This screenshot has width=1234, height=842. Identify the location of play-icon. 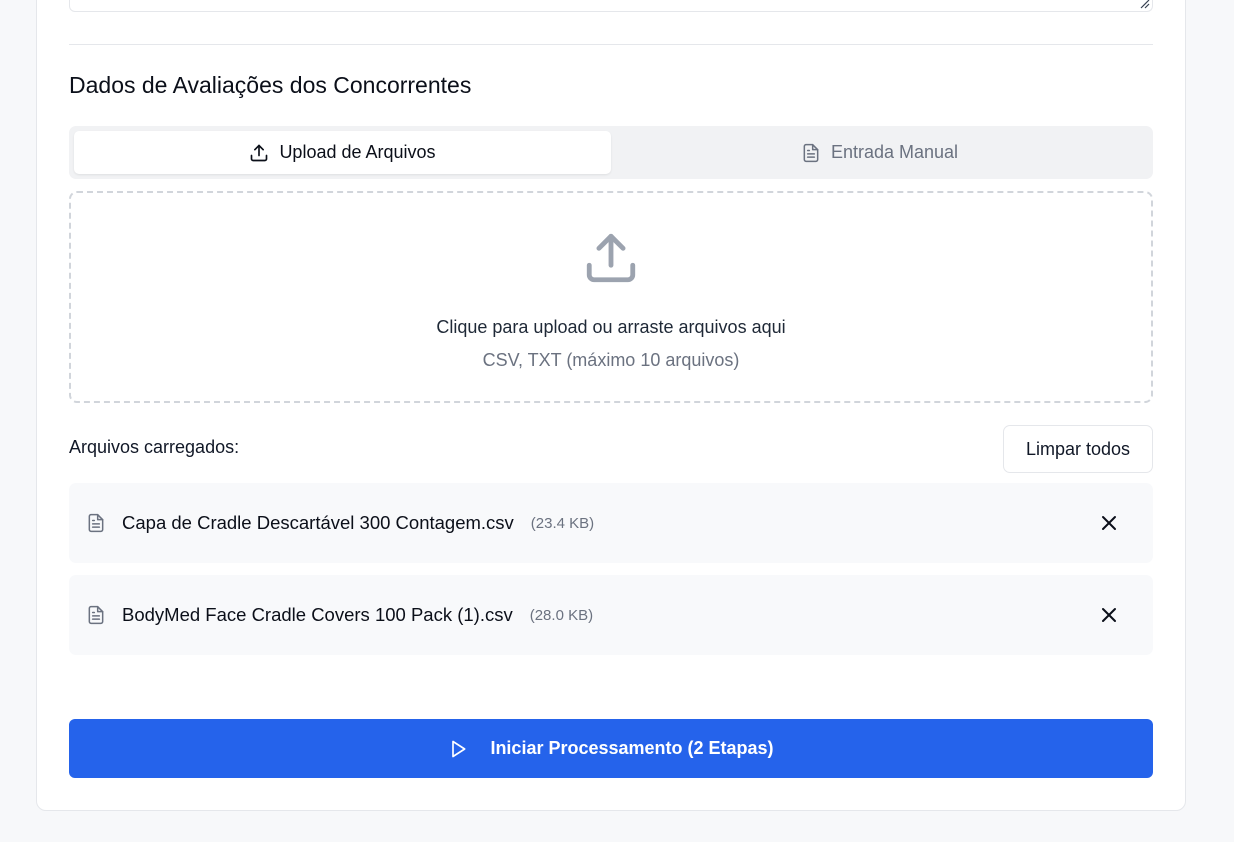
(459, 748).